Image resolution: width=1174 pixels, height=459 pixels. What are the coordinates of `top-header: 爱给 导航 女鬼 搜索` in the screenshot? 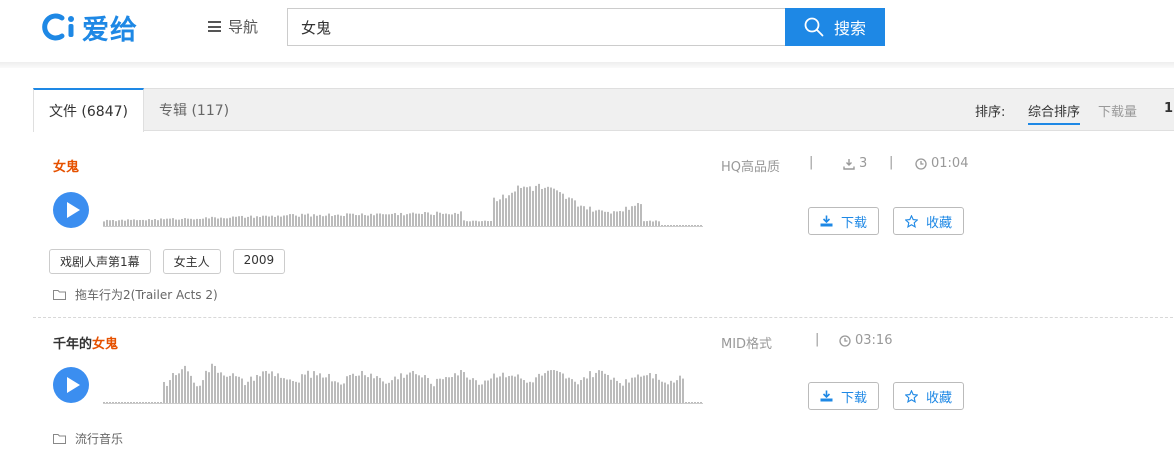 It's located at (587, 31).